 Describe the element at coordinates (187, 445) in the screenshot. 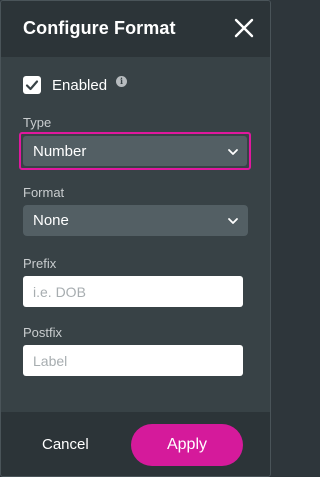

I see `apply-button: Apply` at that location.